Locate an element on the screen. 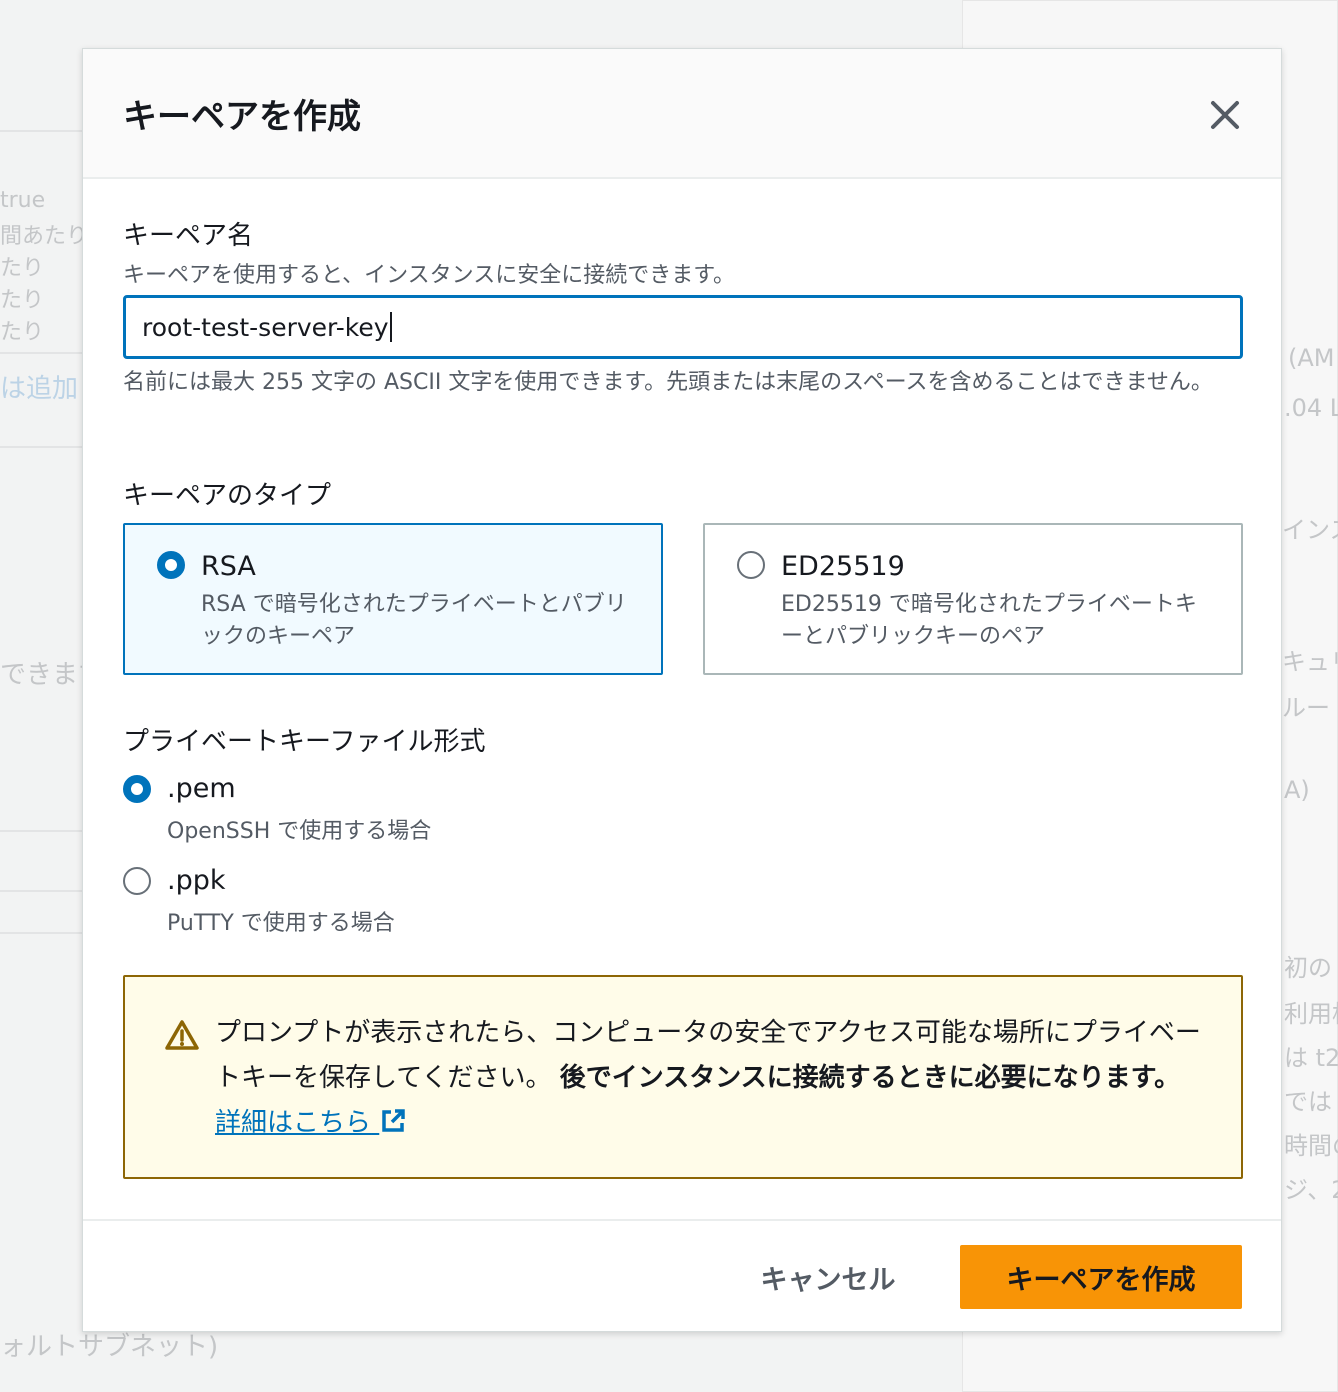  background-text: 初の is located at coordinates (1308, 968).